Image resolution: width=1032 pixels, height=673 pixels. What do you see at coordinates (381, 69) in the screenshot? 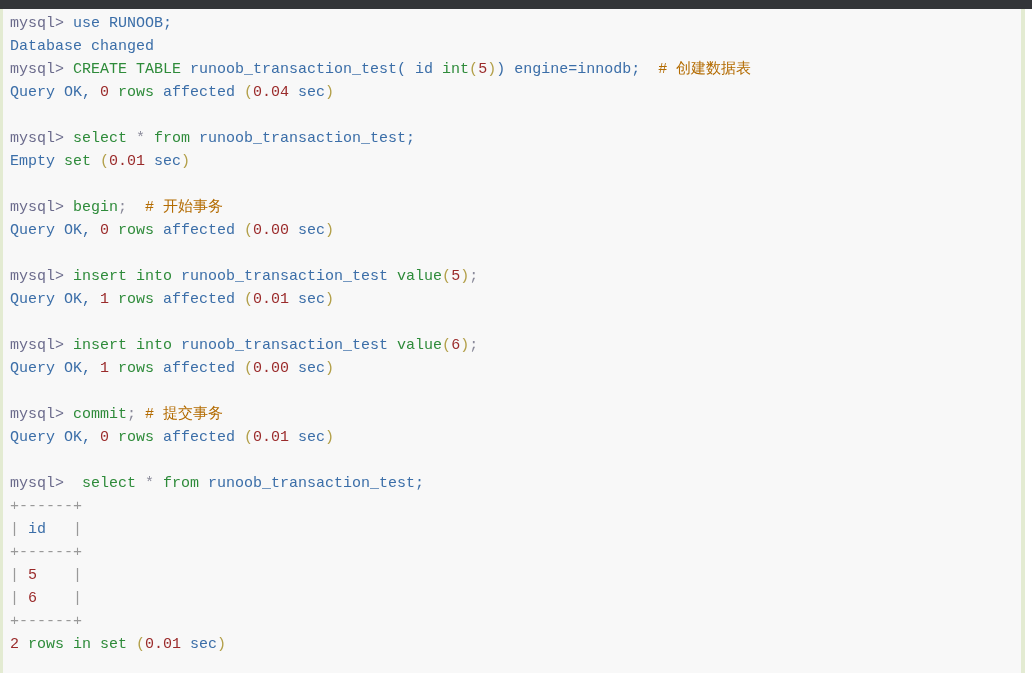
I see `code-line: mysql> CREATE TABLE runoob_transaction_test( id int(5)) engine=innodb; # 创建数据表` at bounding box center [381, 69].